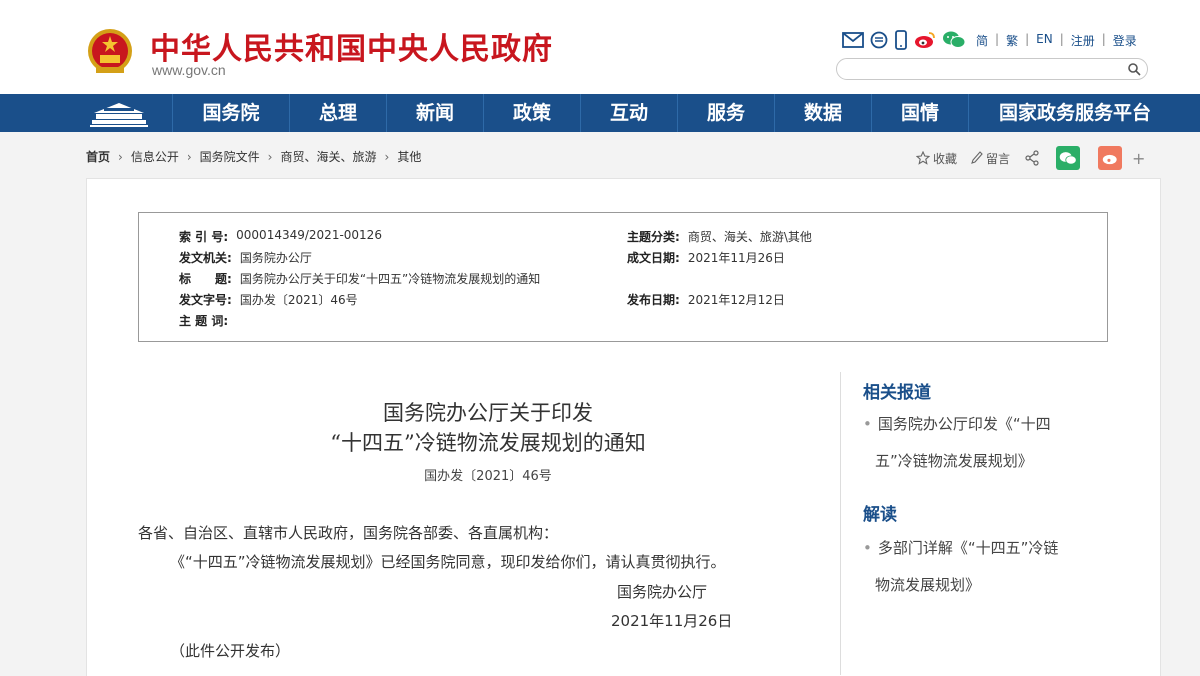 This screenshot has height=676, width=1200. I want to click on meta-title-value: 国务院办公厅关于印发“十四五”冷链物流发展规划的通知, so click(390, 279).